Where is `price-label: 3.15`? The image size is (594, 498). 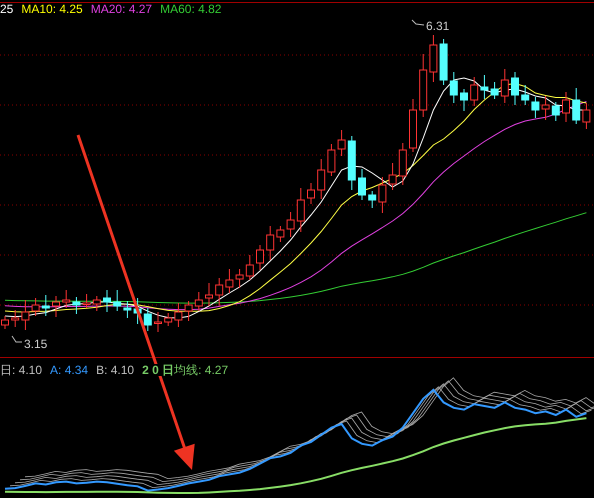
price-label: 3.15 is located at coordinates (36, 344).